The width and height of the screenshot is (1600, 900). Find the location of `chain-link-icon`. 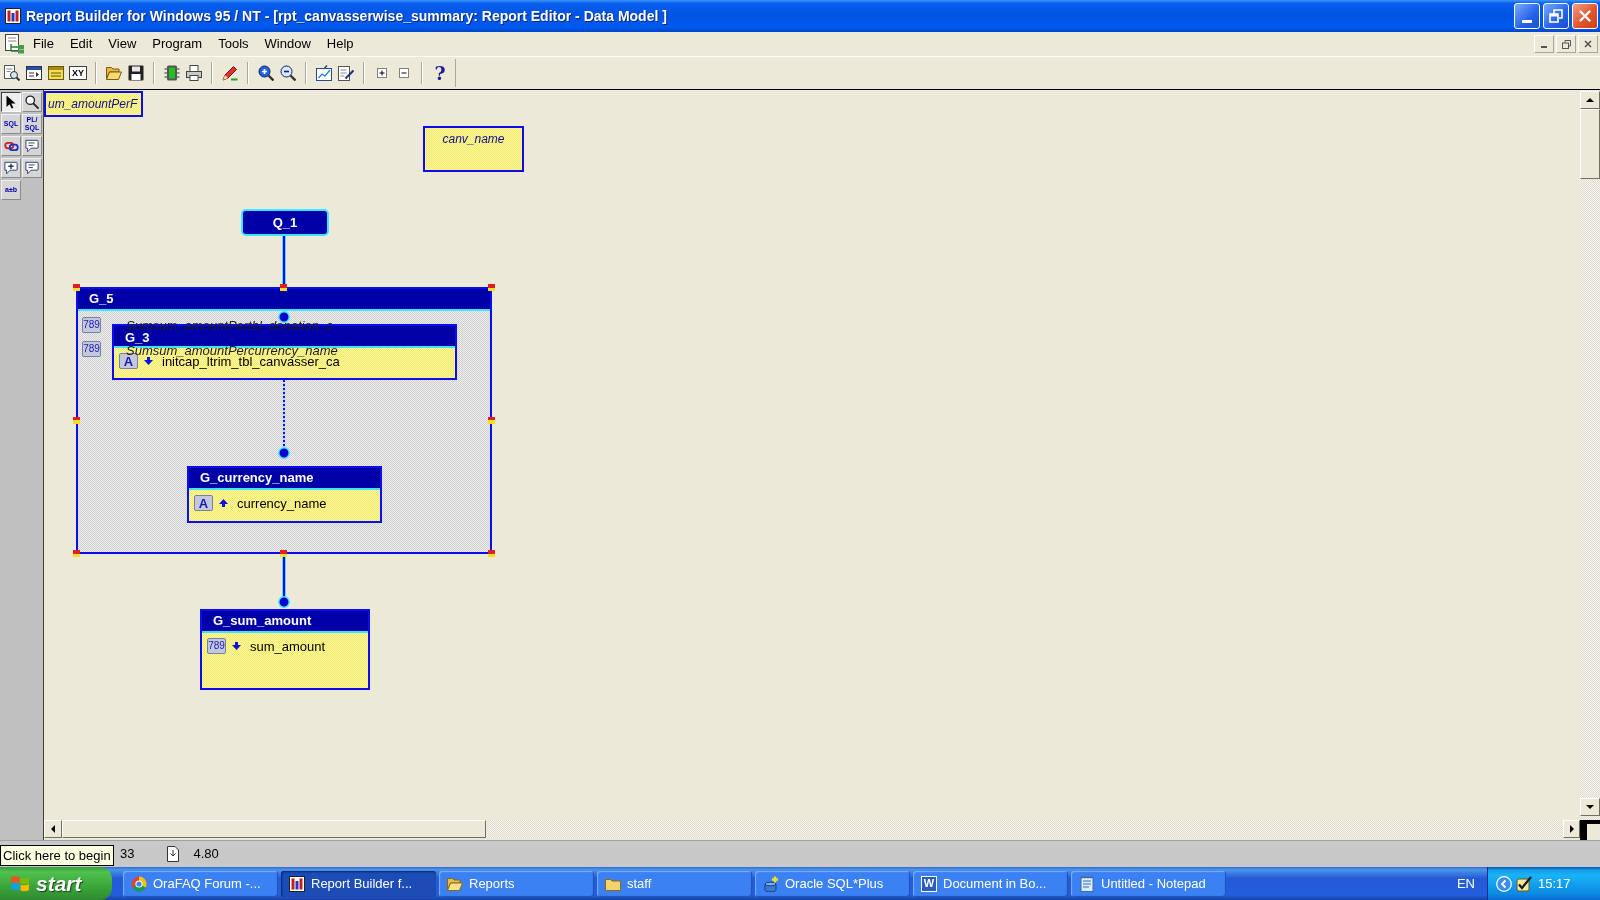

chain-link-icon is located at coordinates (11, 146).